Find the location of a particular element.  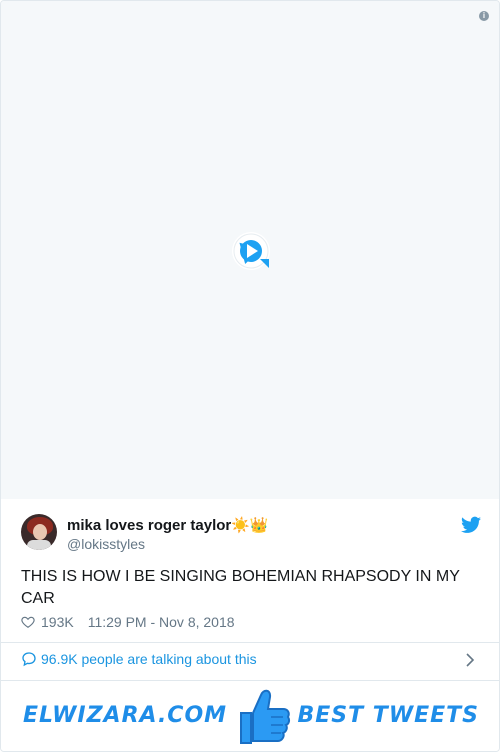

tweet-meta: 193K 11:29 PM - Nov 8, 2018 is located at coordinates (128, 622).